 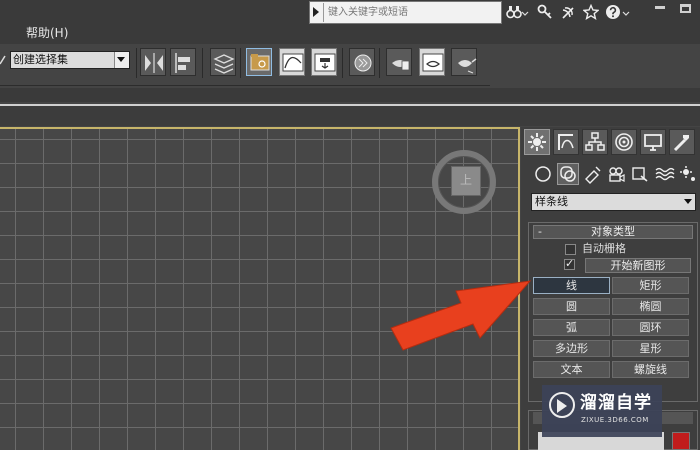 I want to click on minimize-button, so click(x=660, y=7).